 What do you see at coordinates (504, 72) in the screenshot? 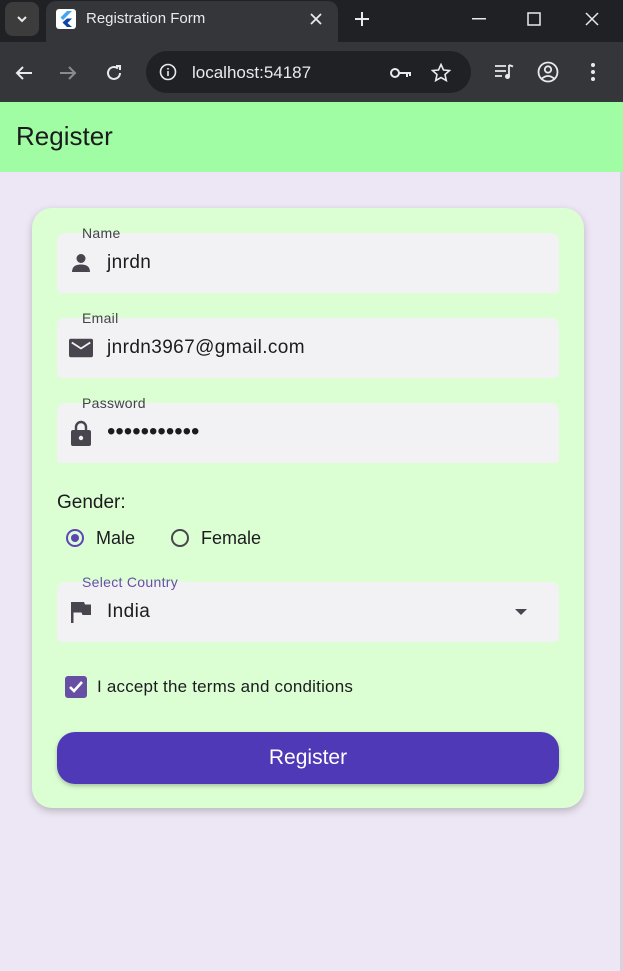
I see `media-queue-icon` at bounding box center [504, 72].